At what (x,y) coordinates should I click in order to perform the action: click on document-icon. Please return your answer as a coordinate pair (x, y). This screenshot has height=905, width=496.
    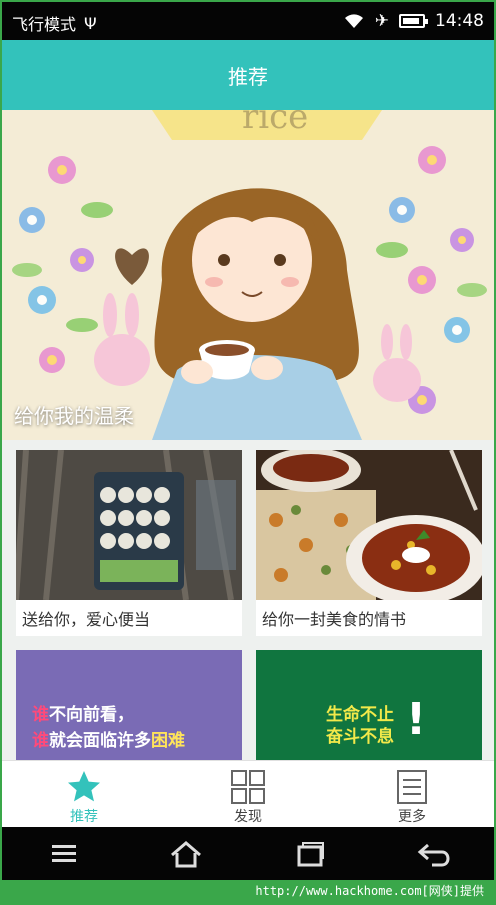
    Looking at the image, I should click on (412, 787).